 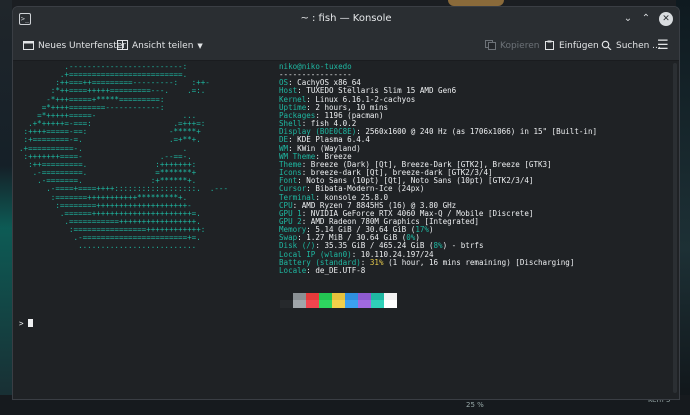 What do you see at coordinates (579, 46) in the screenshot?
I see `paste-label: Einfügen` at bounding box center [579, 46].